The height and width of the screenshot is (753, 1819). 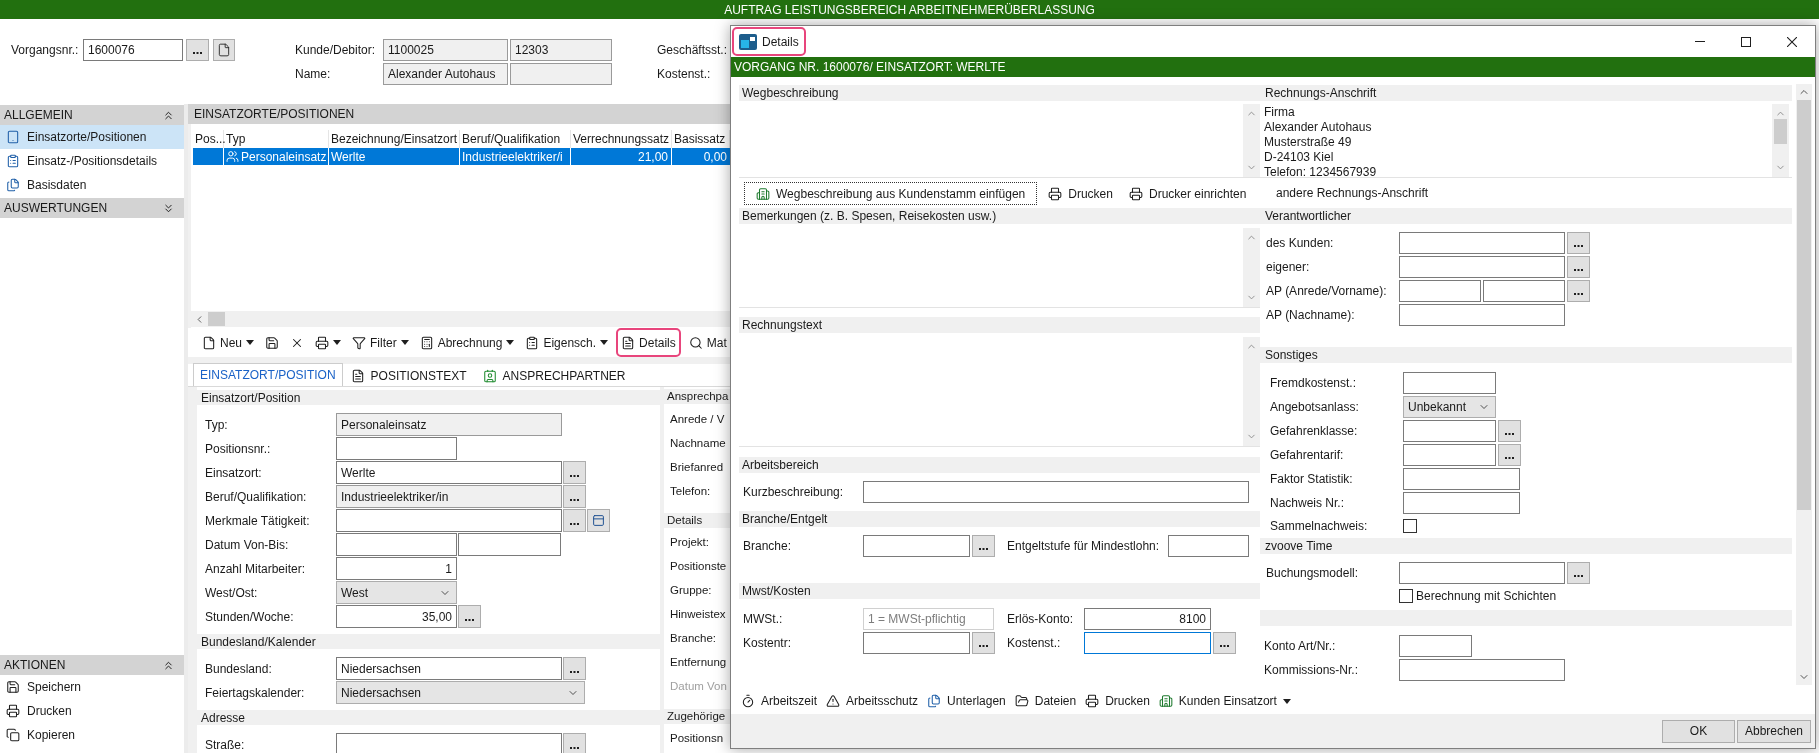 I want to click on group-header: AKTIONEN, so click(x=92, y=665).